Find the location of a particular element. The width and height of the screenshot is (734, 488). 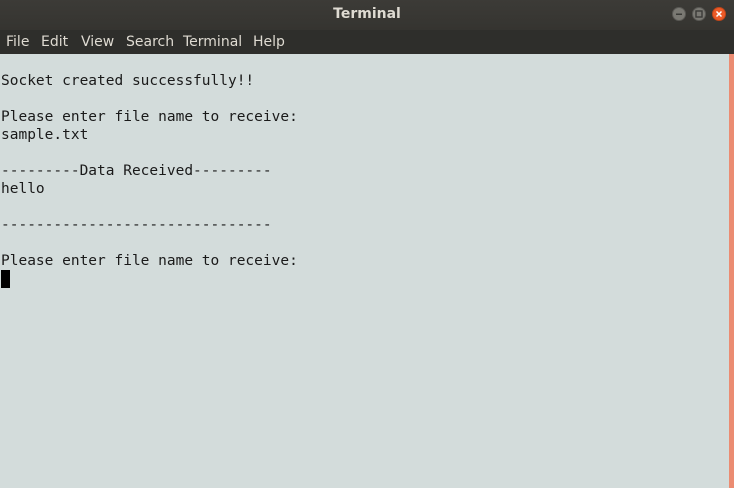

scrollbar is located at coordinates (731, 271).